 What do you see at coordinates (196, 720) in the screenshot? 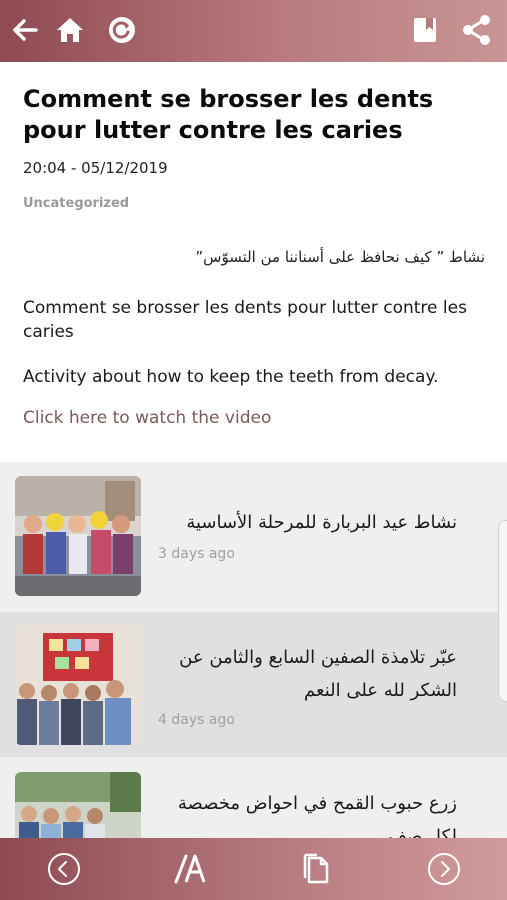
I see `item-time-ago: 4 days ago` at bounding box center [196, 720].